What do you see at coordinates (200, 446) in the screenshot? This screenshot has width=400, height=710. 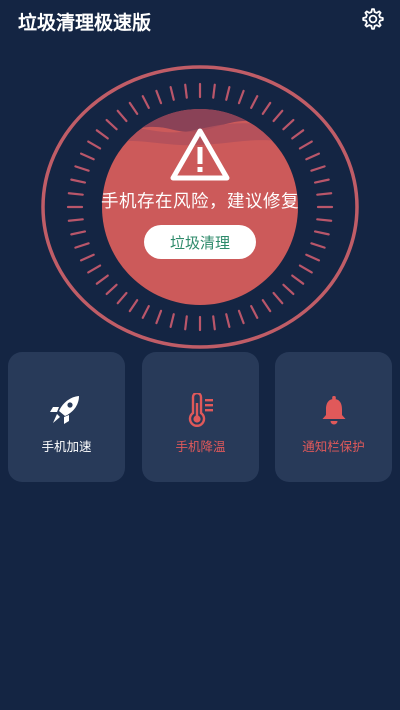 I see `feature-label-cooldown: 手机降温` at bounding box center [200, 446].